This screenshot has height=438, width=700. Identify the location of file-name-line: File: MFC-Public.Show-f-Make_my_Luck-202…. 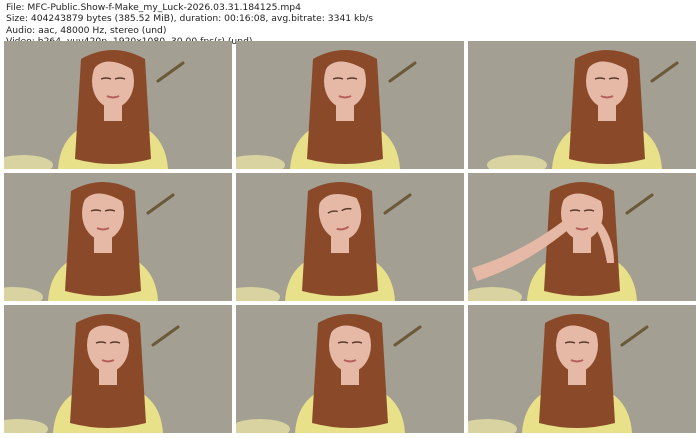
(153, 7).